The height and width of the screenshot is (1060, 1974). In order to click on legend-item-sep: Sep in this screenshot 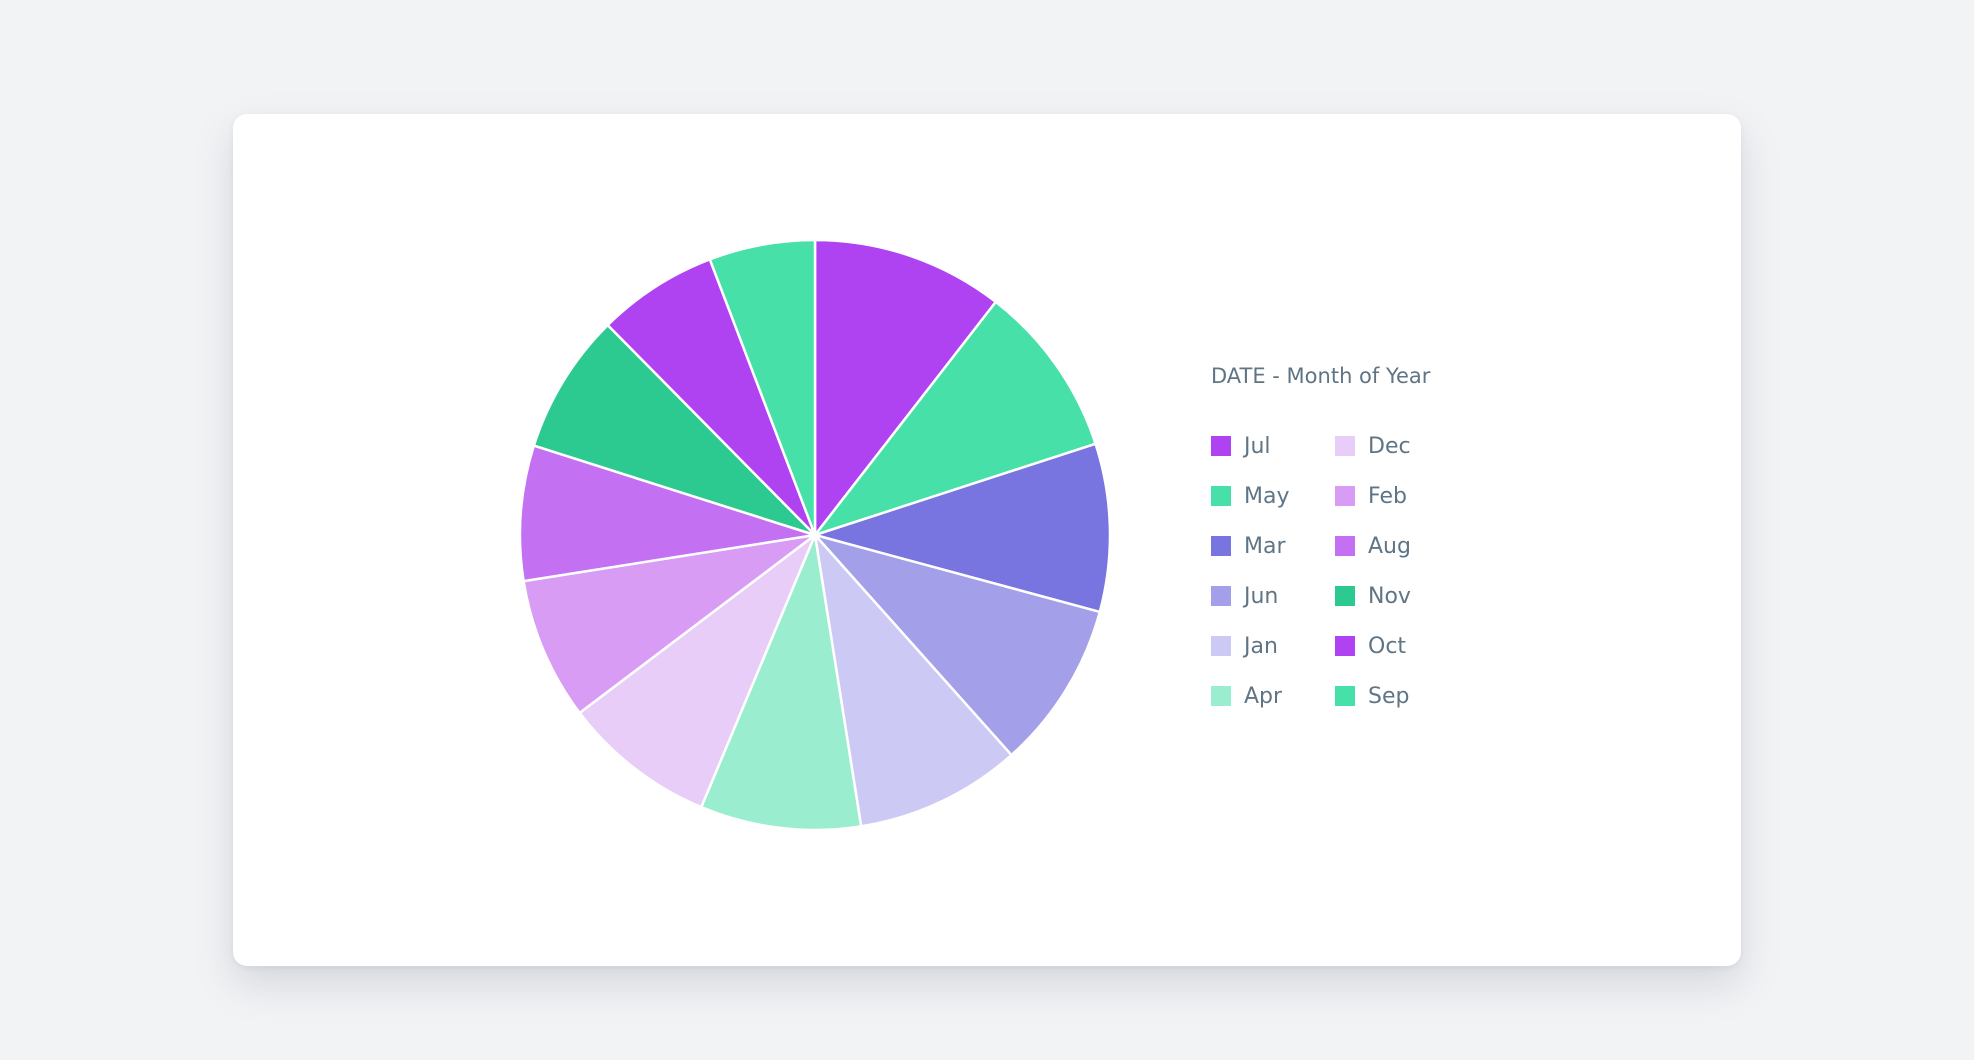, I will do `click(1372, 696)`.